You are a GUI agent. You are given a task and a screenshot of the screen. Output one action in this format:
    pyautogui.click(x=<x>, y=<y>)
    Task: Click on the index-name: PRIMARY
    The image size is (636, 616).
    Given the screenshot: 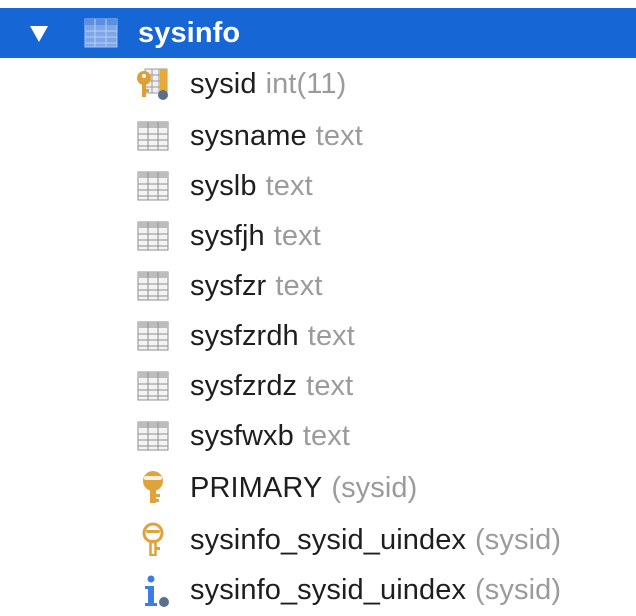 What is the action you would take?
    pyautogui.click(x=256, y=488)
    